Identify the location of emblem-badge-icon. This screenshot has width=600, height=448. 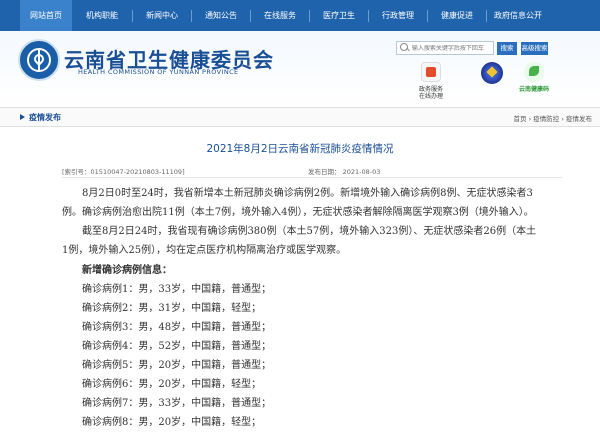
(492, 73).